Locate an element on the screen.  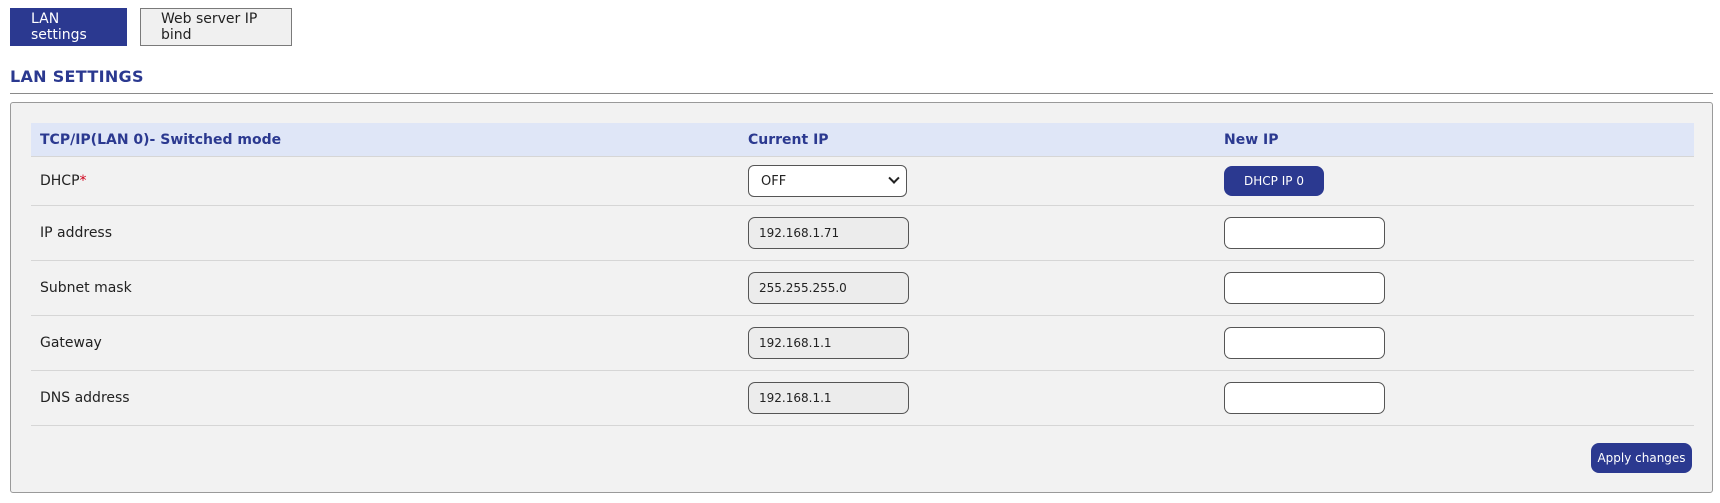
section-divider is located at coordinates (861, 93).